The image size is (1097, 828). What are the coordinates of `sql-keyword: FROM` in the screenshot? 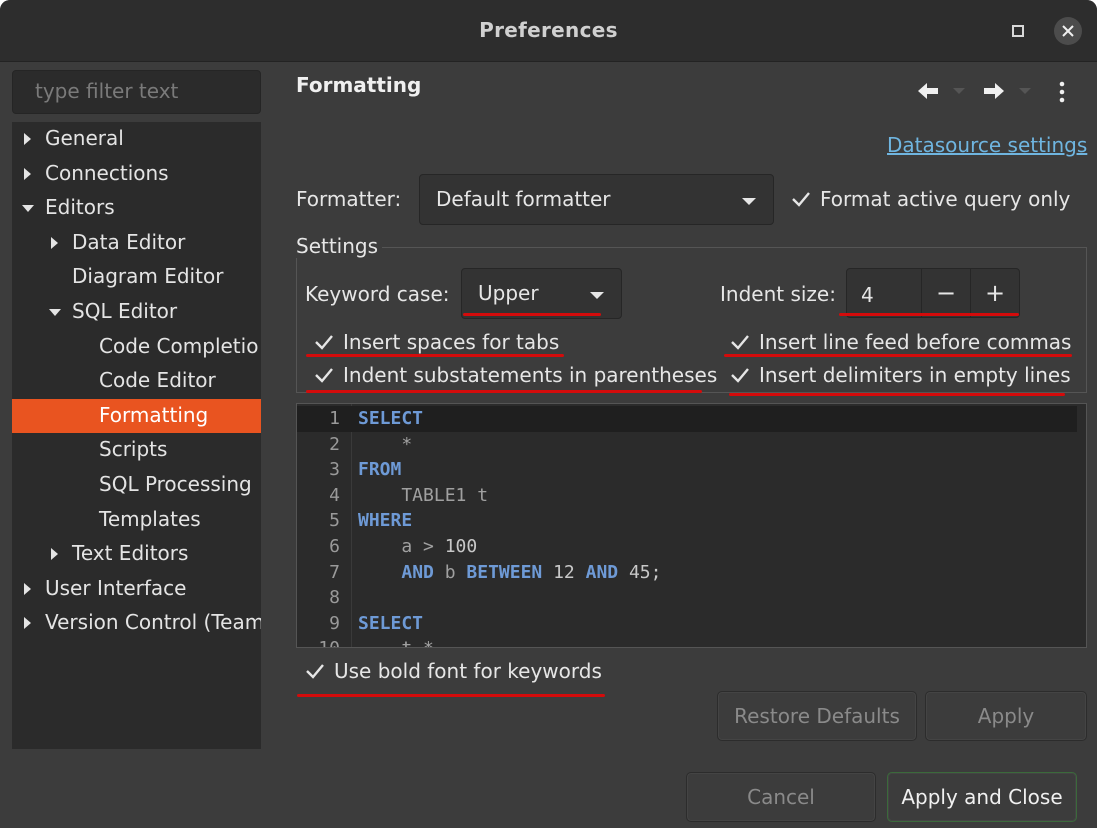 It's located at (380, 470).